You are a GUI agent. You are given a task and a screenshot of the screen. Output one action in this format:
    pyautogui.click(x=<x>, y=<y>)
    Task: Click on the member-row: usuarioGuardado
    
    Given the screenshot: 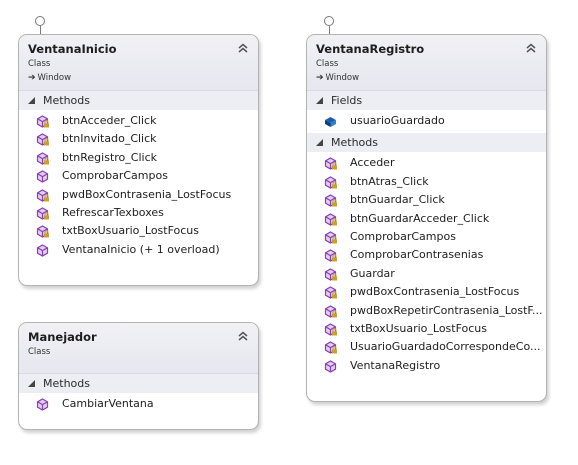 What is the action you would take?
    pyautogui.click(x=426, y=121)
    